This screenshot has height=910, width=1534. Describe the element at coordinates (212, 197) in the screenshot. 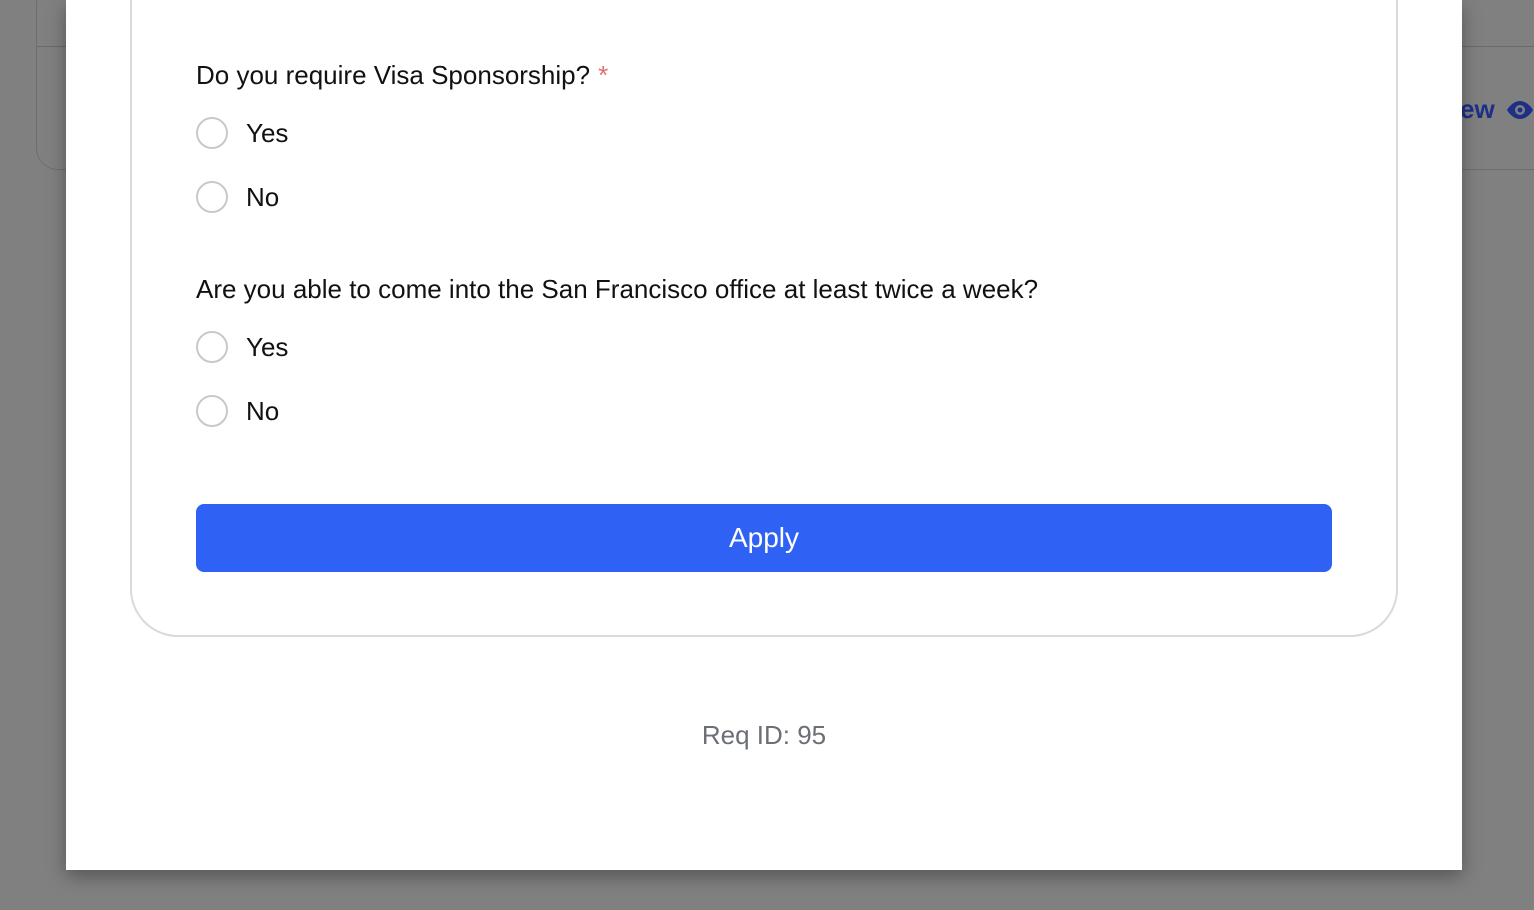

I see `visa-sponsorship-no-radio` at that location.